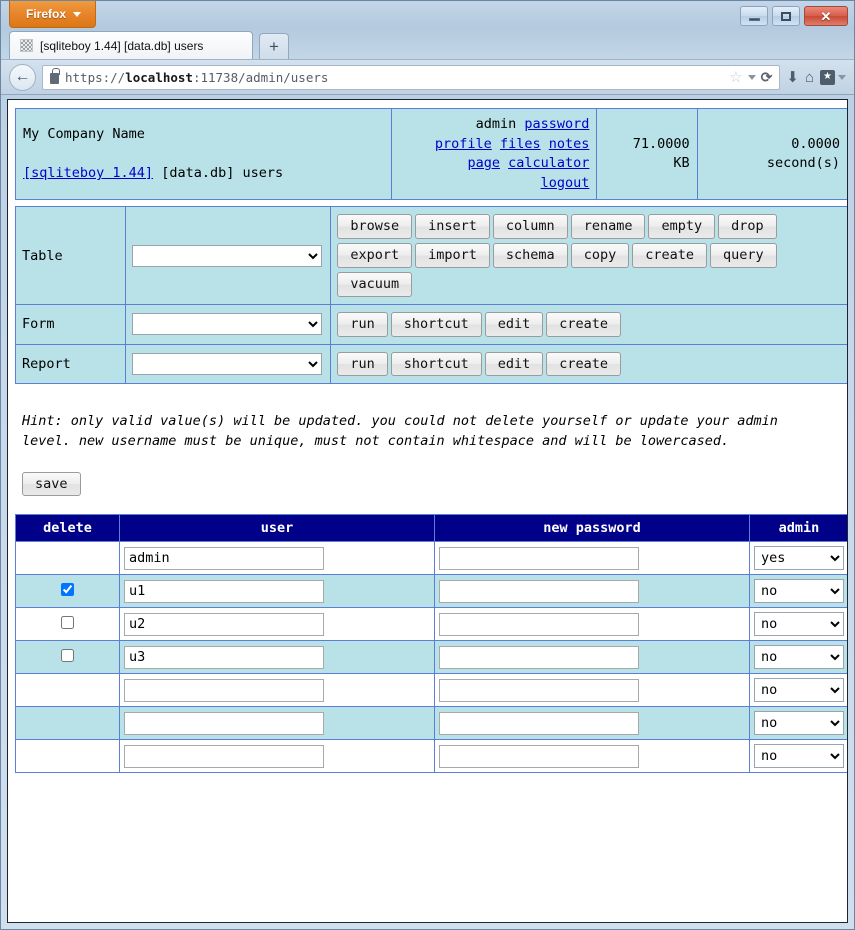 The image size is (855, 930). Describe the element at coordinates (584, 364) in the screenshot. I see `report-create-button: create` at that location.